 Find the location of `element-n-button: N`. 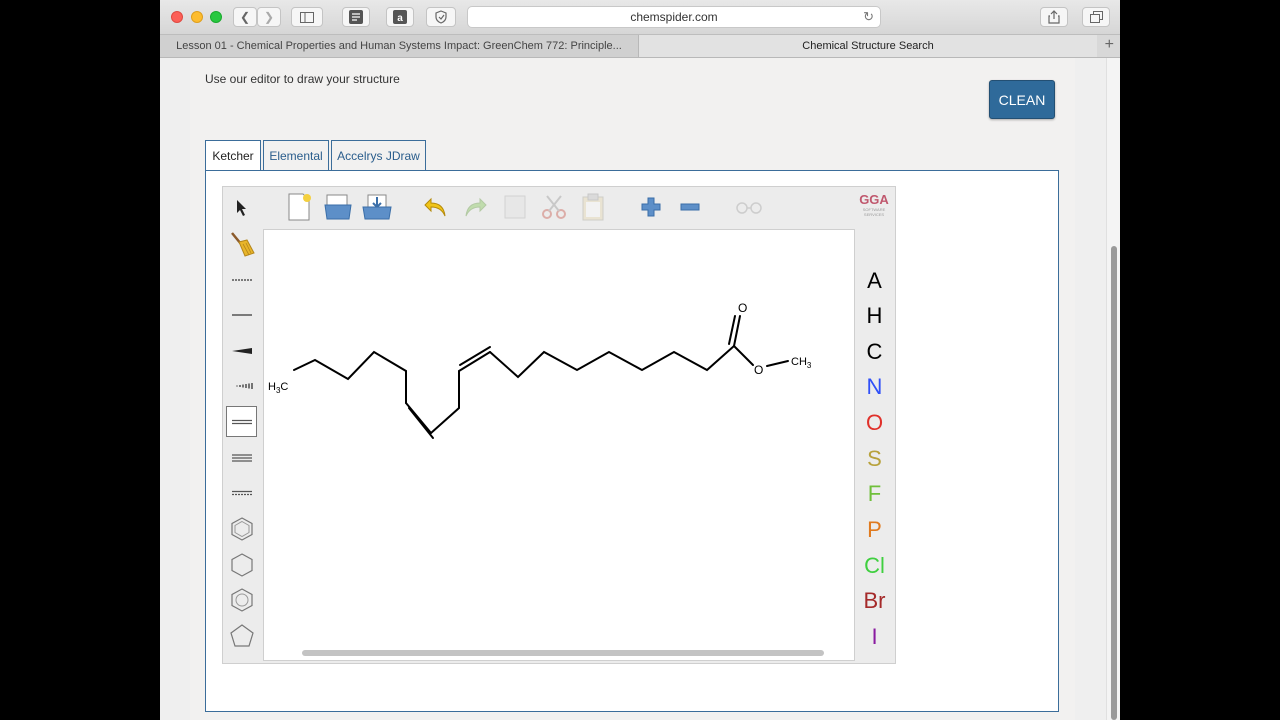

element-n-button: N is located at coordinates (874, 386).